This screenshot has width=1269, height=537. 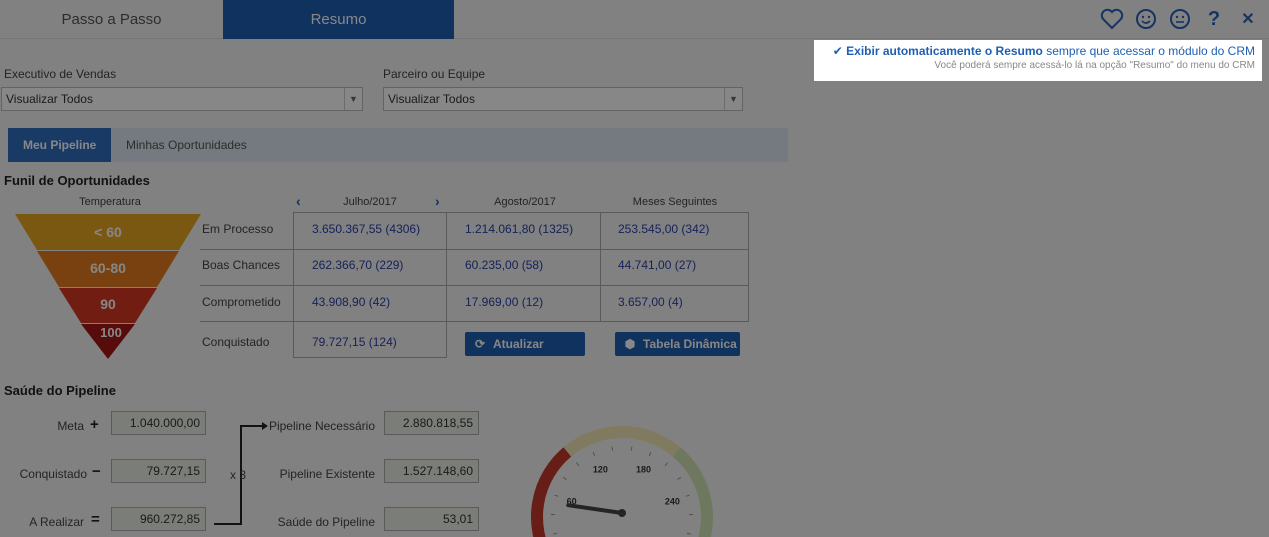 I want to click on partner-value: Visualizar Todos, so click(x=431, y=99).